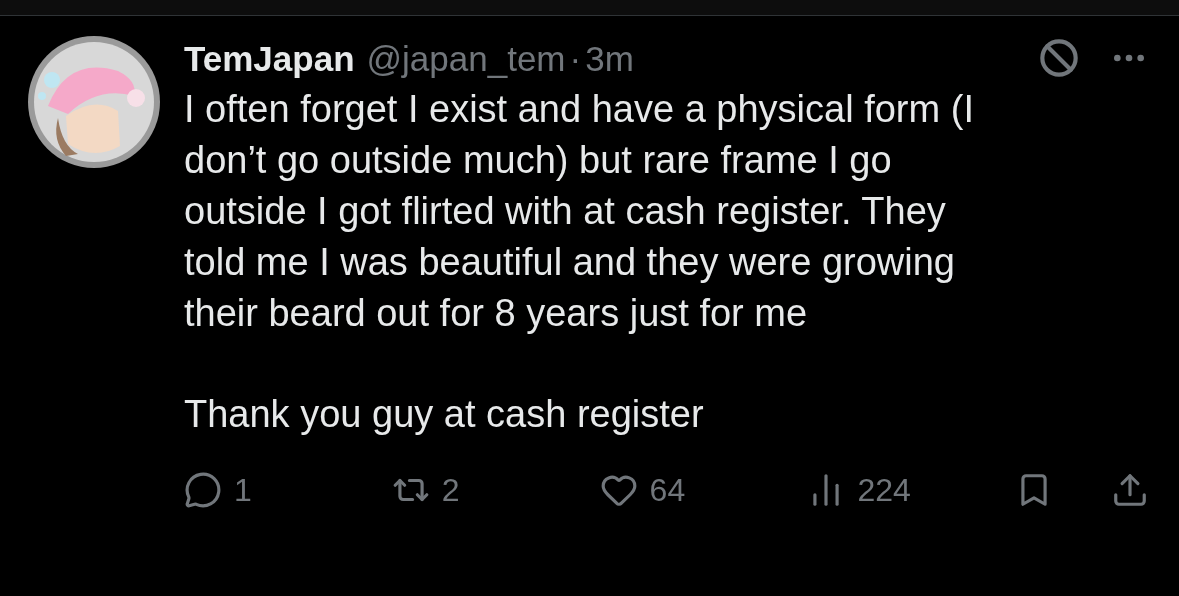  What do you see at coordinates (466, 58) in the screenshot?
I see `user-handle: @japan_tem` at bounding box center [466, 58].